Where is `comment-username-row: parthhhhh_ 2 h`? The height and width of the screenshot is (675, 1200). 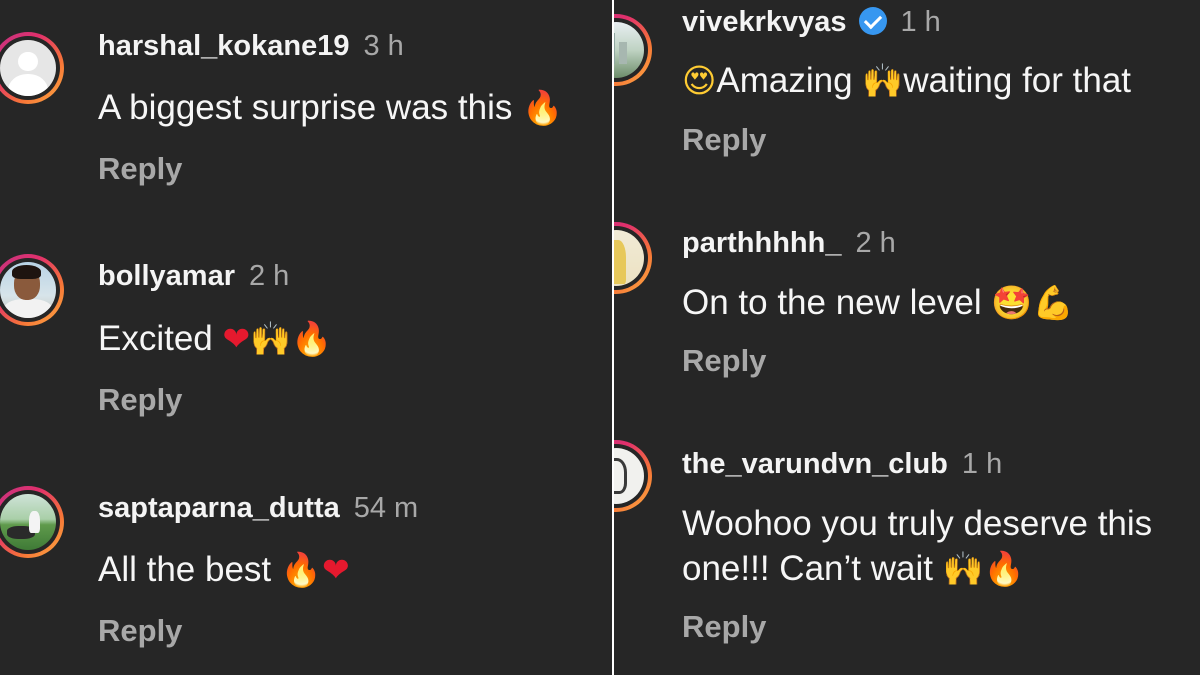 comment-username-row: parthhhhh_ 2 h is located at coordinates (789, 243).